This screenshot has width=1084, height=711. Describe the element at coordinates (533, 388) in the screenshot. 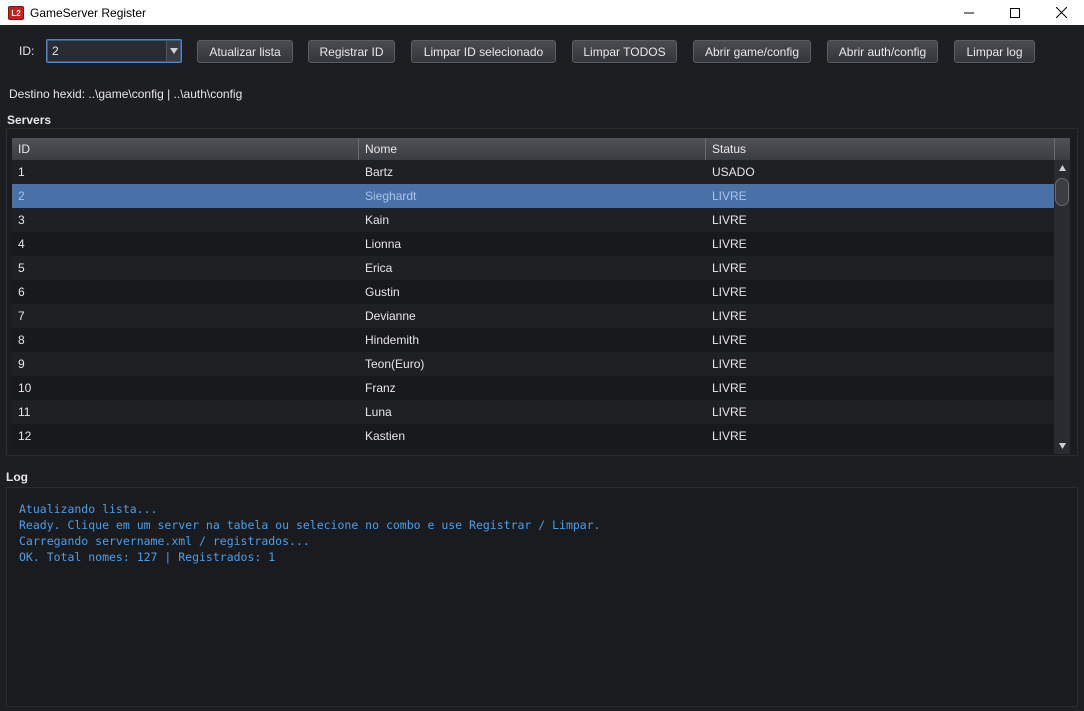

I see `table-row: 10 Franz LIVRE` at that location.